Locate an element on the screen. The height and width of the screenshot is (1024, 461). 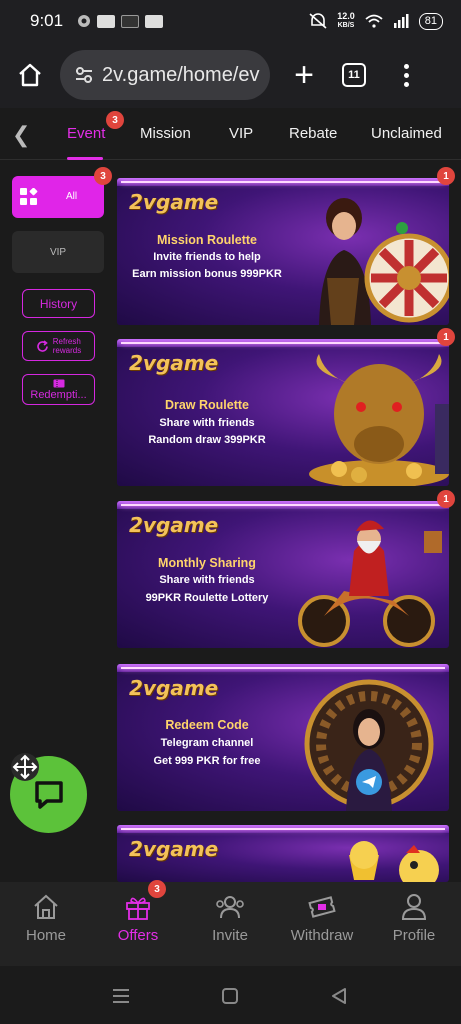
trophy-chicken-illustration is located at coordinates (394, 861).